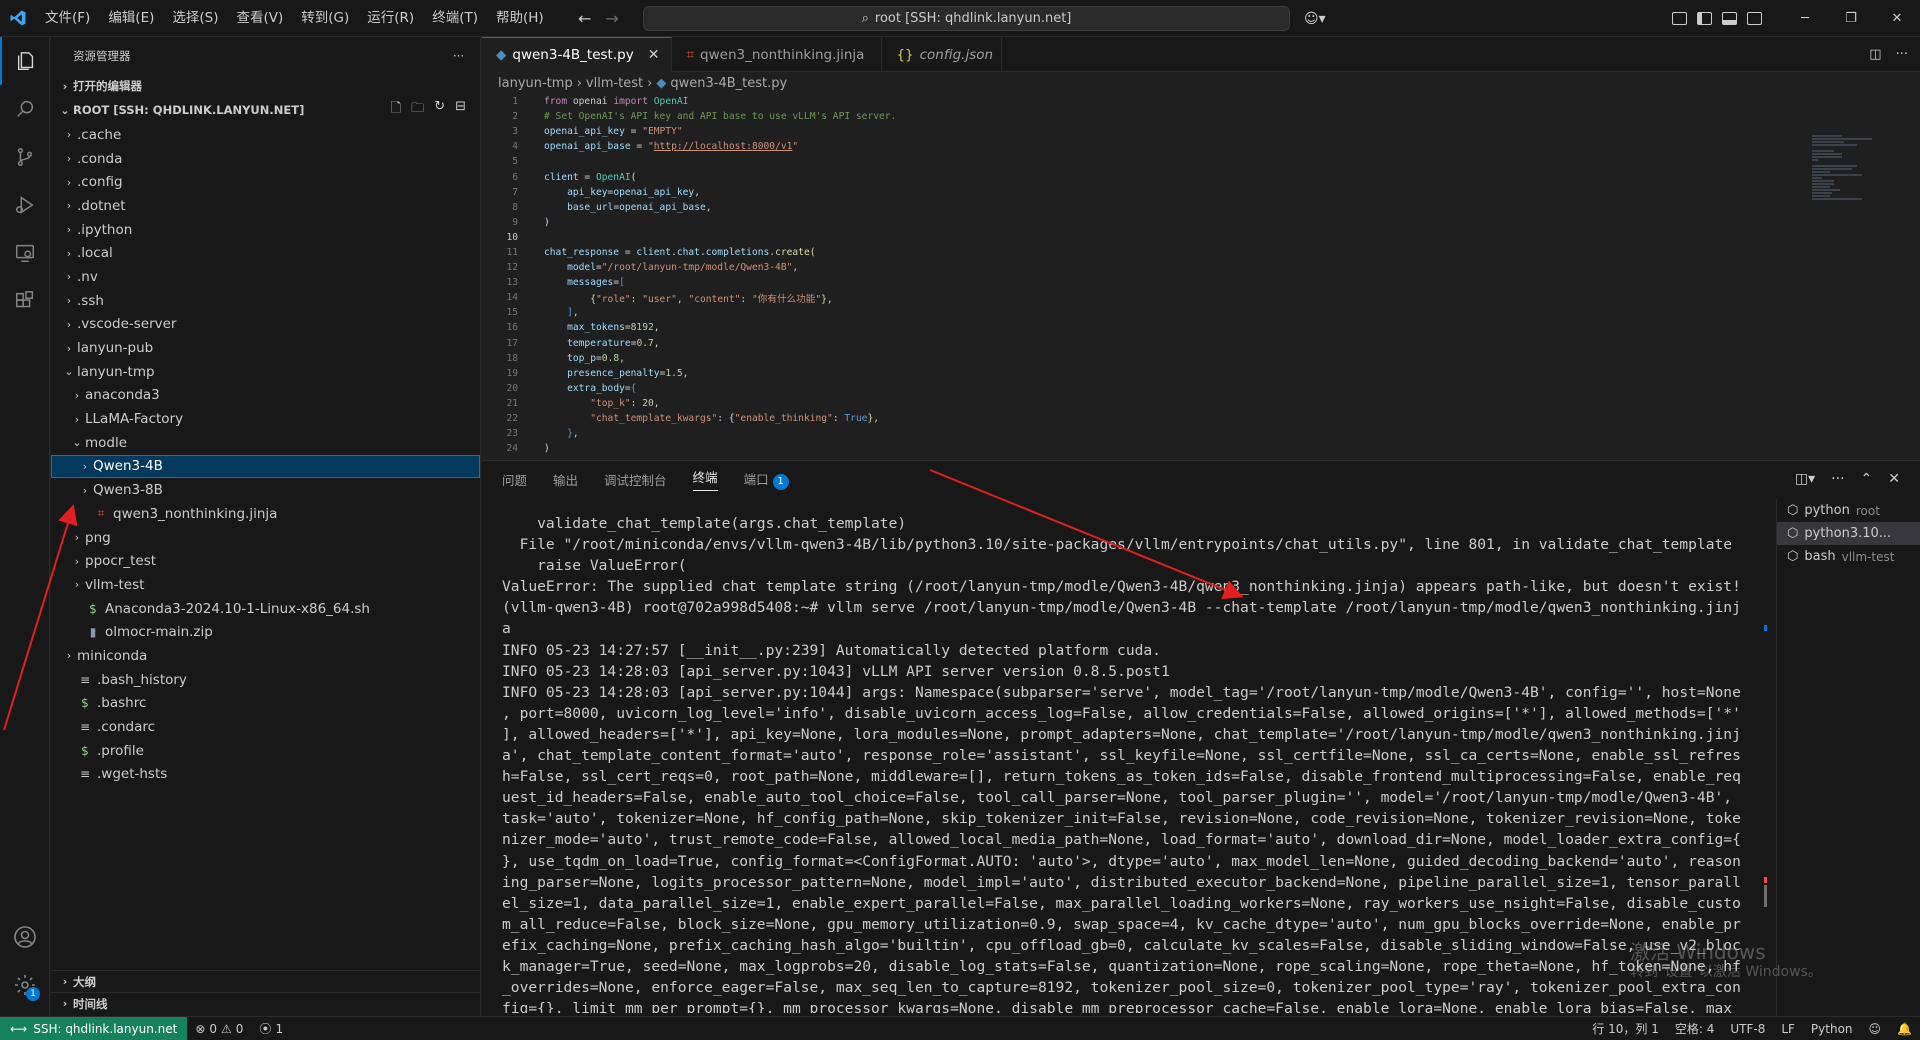  I want to click on menu-help: 帮助(H), so click(520, 18).